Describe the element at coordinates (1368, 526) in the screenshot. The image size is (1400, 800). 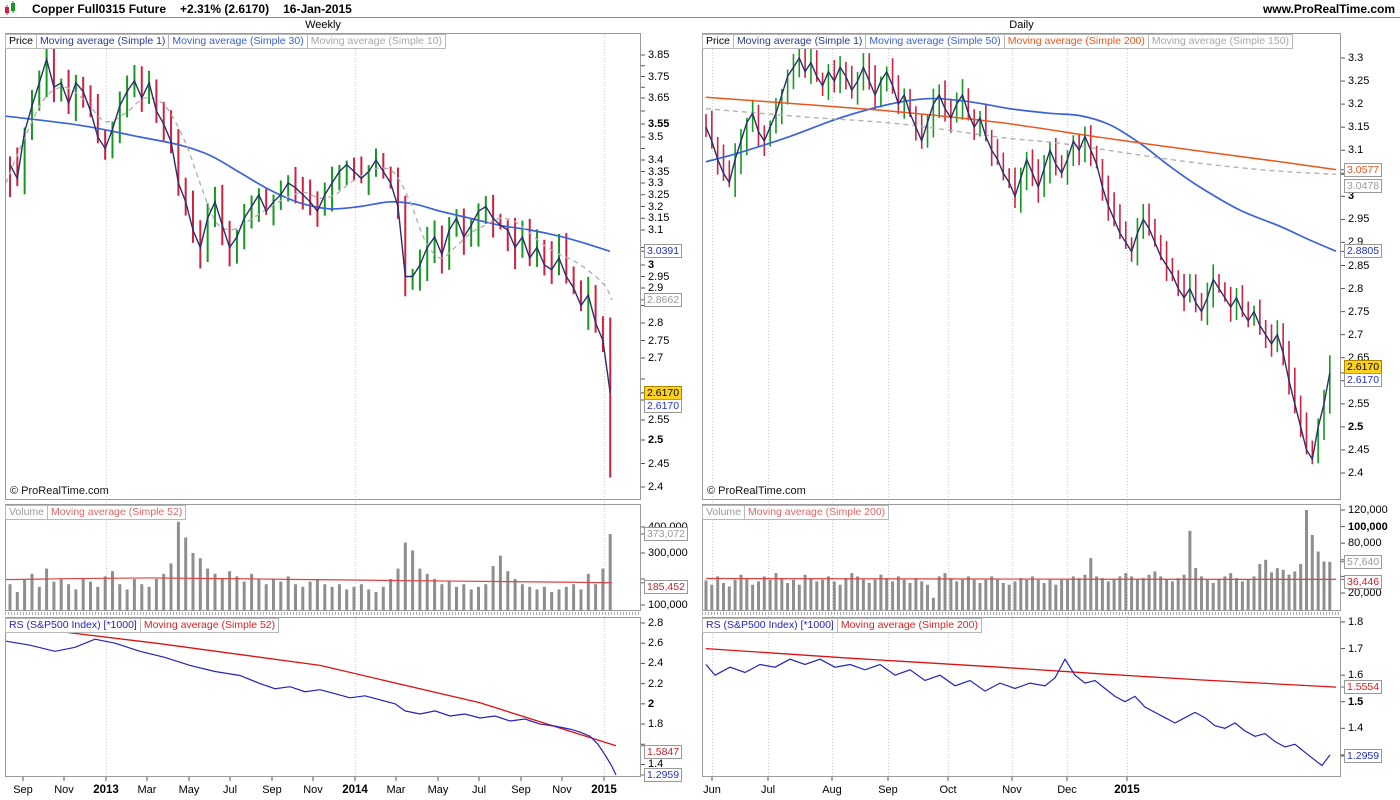
I see `volume-axis-label: 100,000` at that location.